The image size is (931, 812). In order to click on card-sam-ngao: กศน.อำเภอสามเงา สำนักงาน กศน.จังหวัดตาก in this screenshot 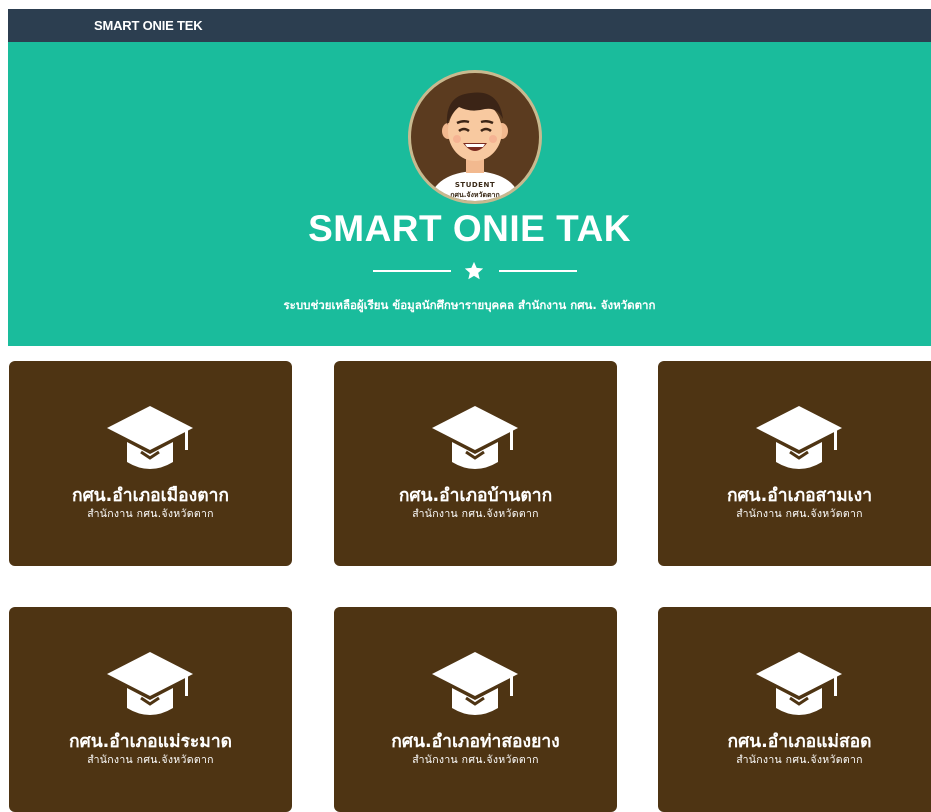, I will do `click(794, 463)`.